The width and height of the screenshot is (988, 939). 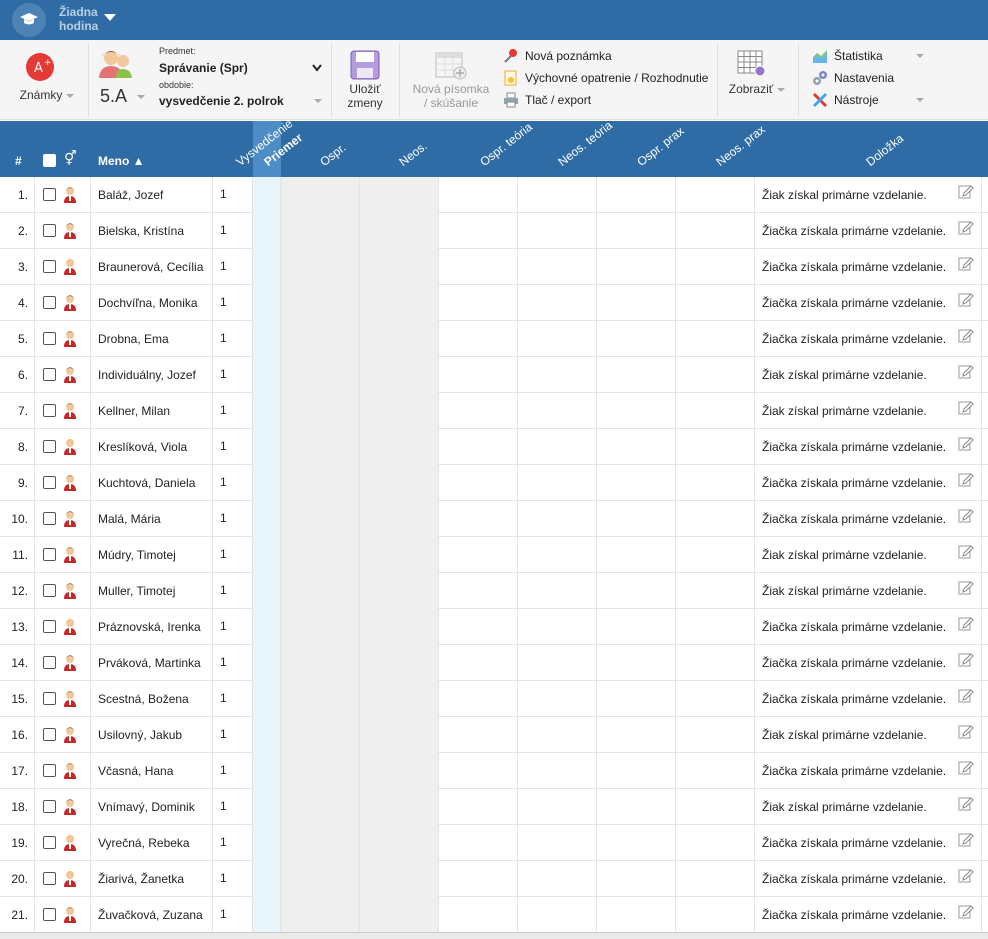 I want to click on subject-select: Správanie (Spr), so click(x=241, y=68).